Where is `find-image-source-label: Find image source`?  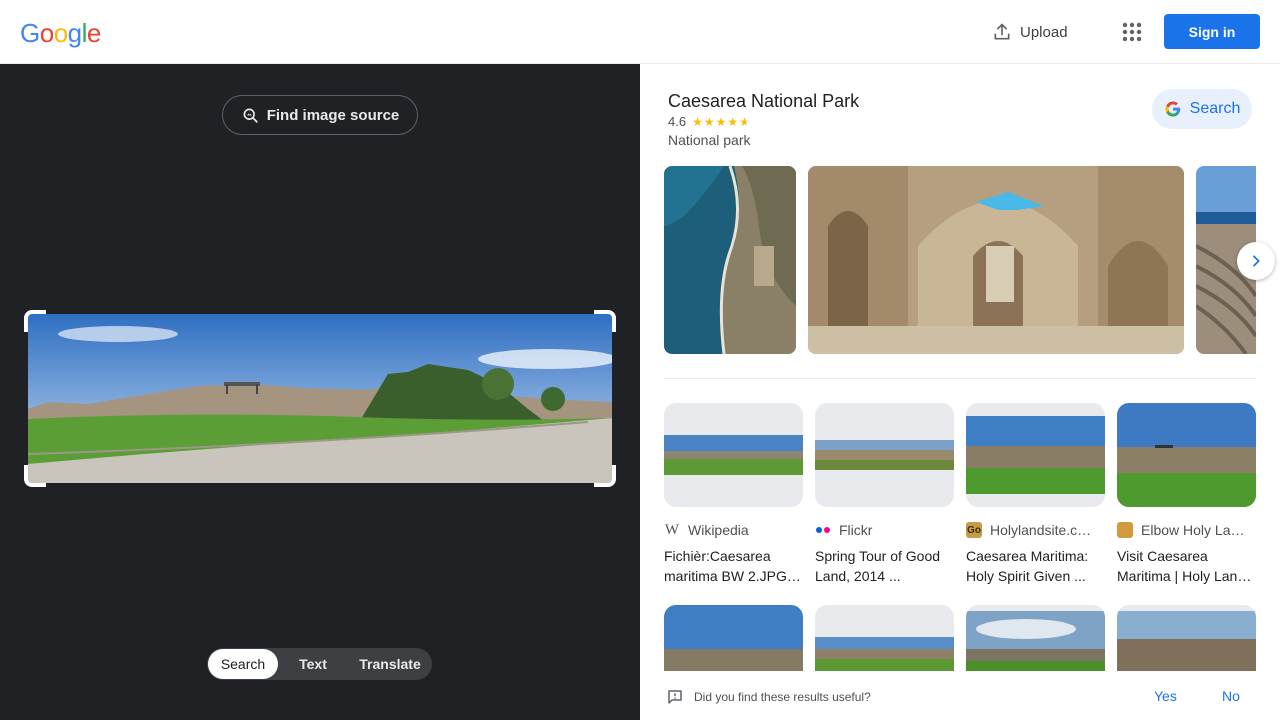
find-image-source-label: Find image source is located at coordinates (333, 115).